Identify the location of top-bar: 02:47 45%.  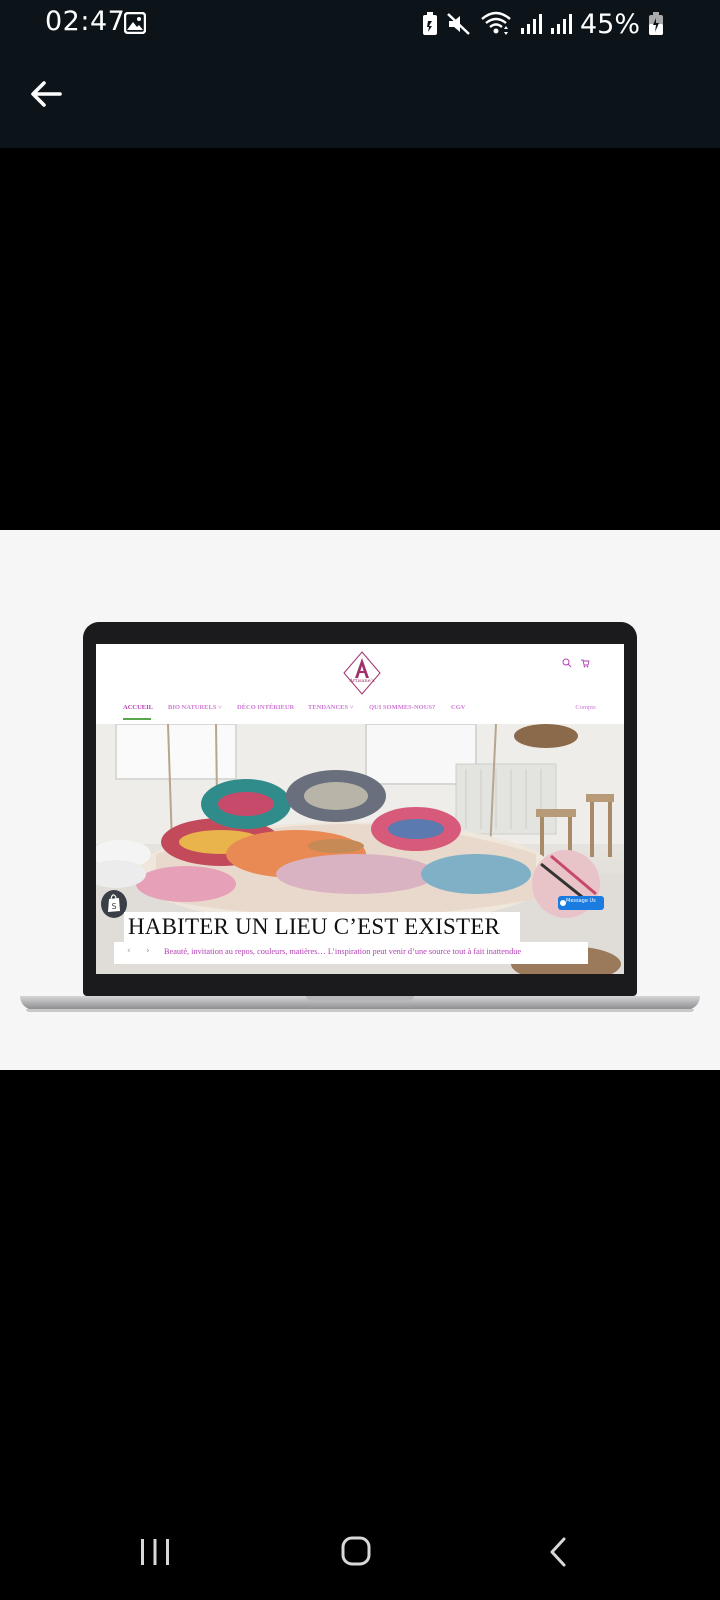
(360, 74).